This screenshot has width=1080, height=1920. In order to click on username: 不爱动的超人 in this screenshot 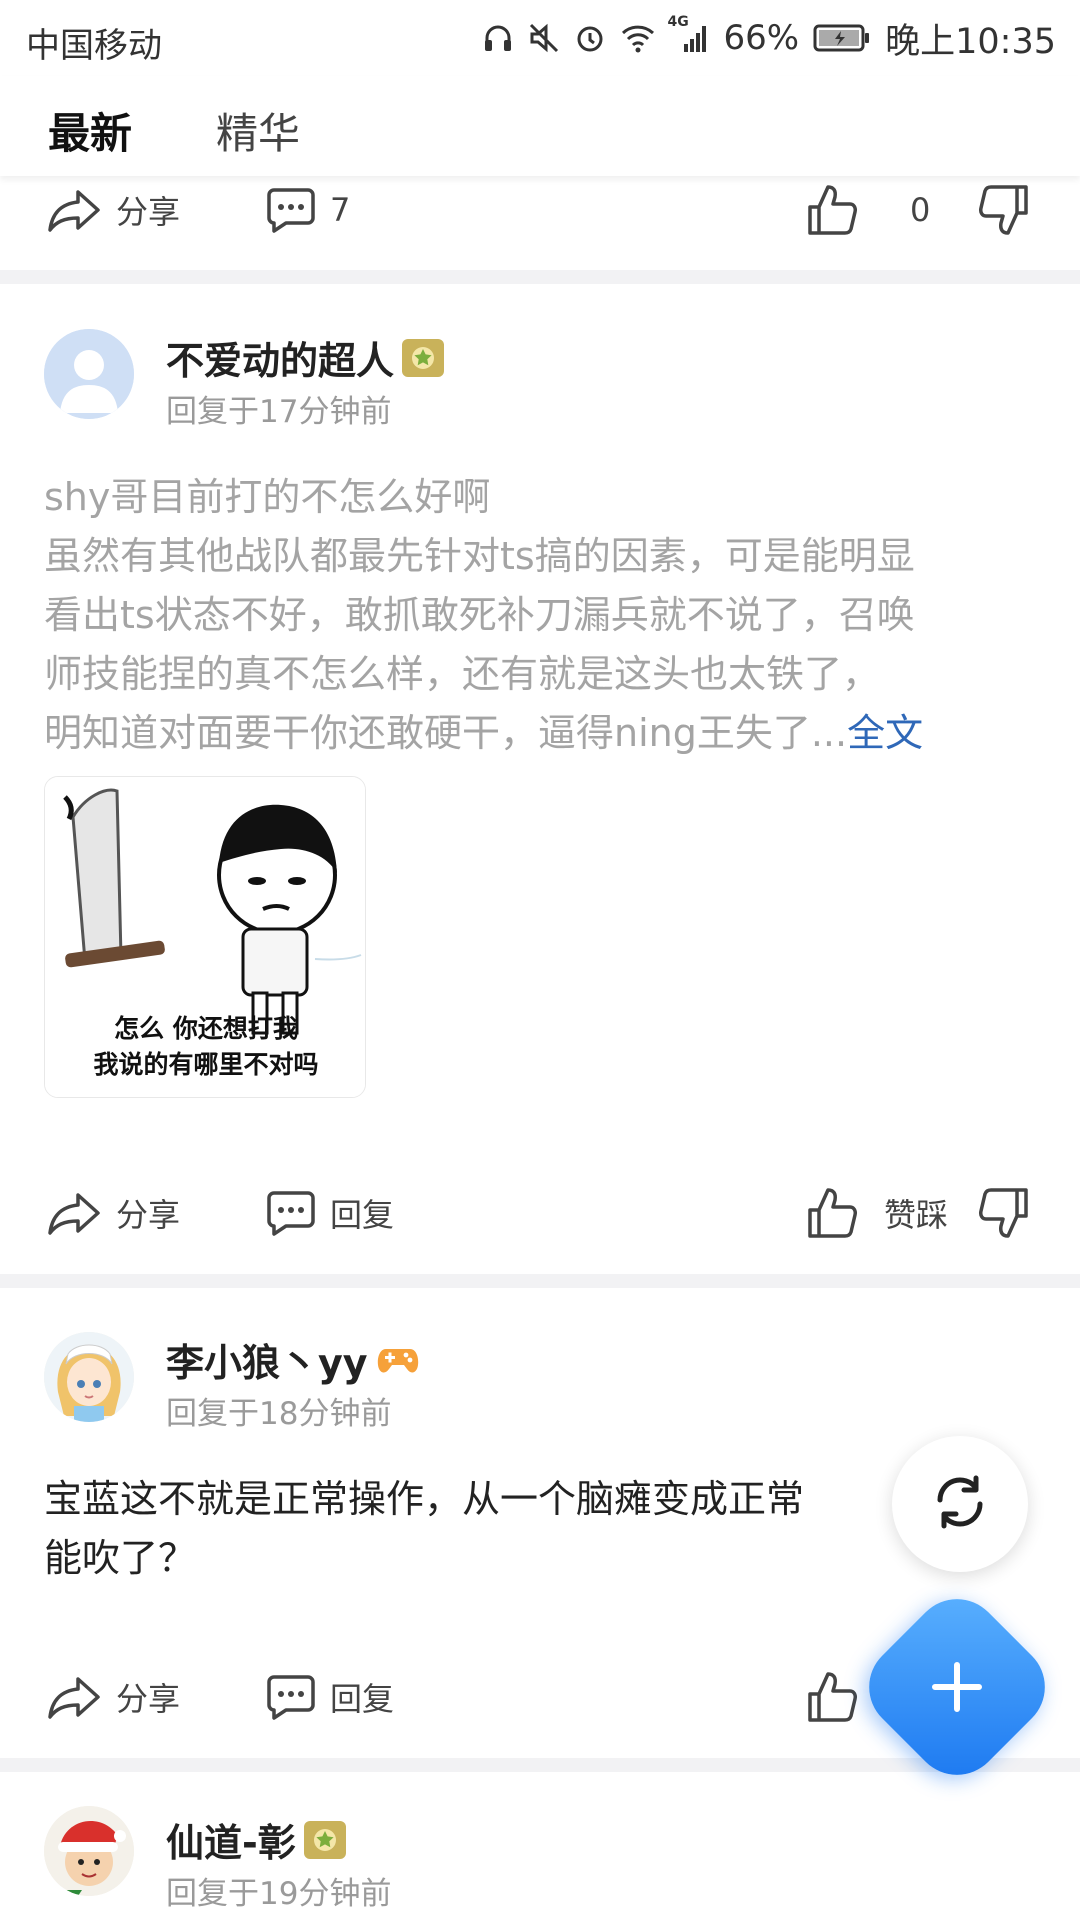, I will do `click(305, 357)`.